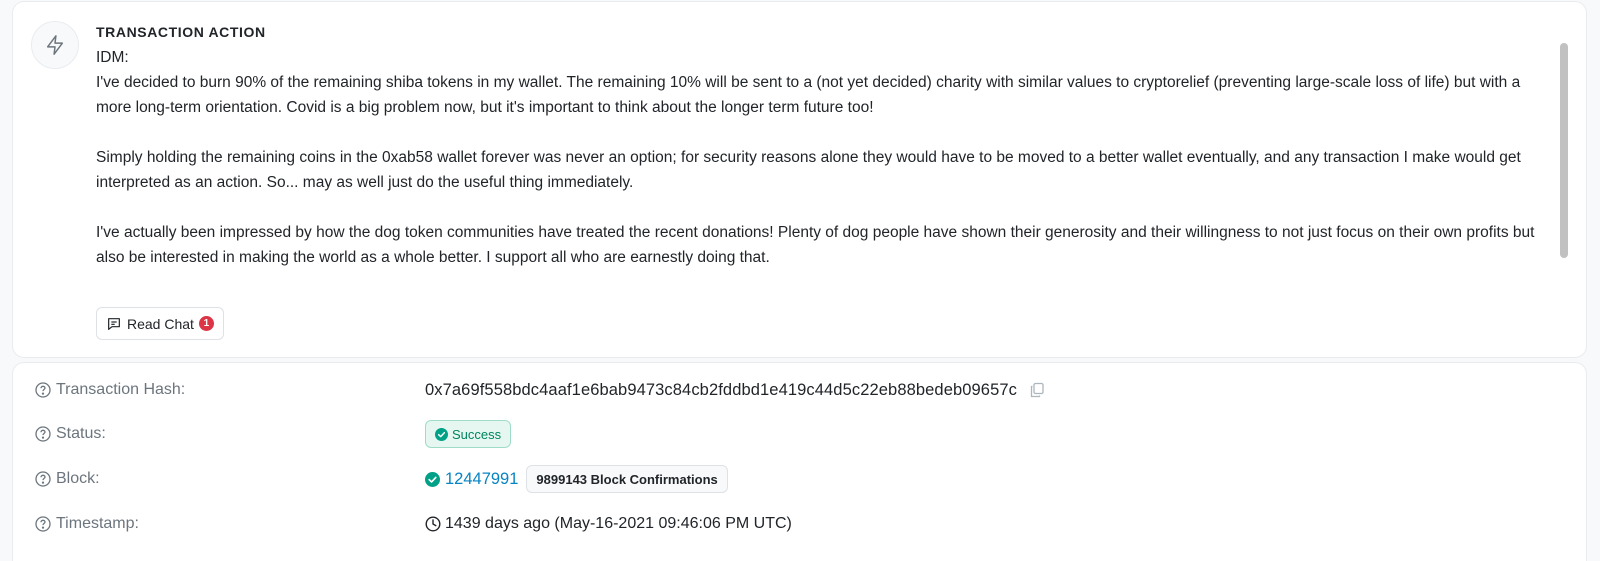 The height and width of the screenshot is (561, 1600). What do you see at coordinates (112, 57) in the screenshot?
I see `message-paragraph: IDM:` at bounding box center [112, 57].